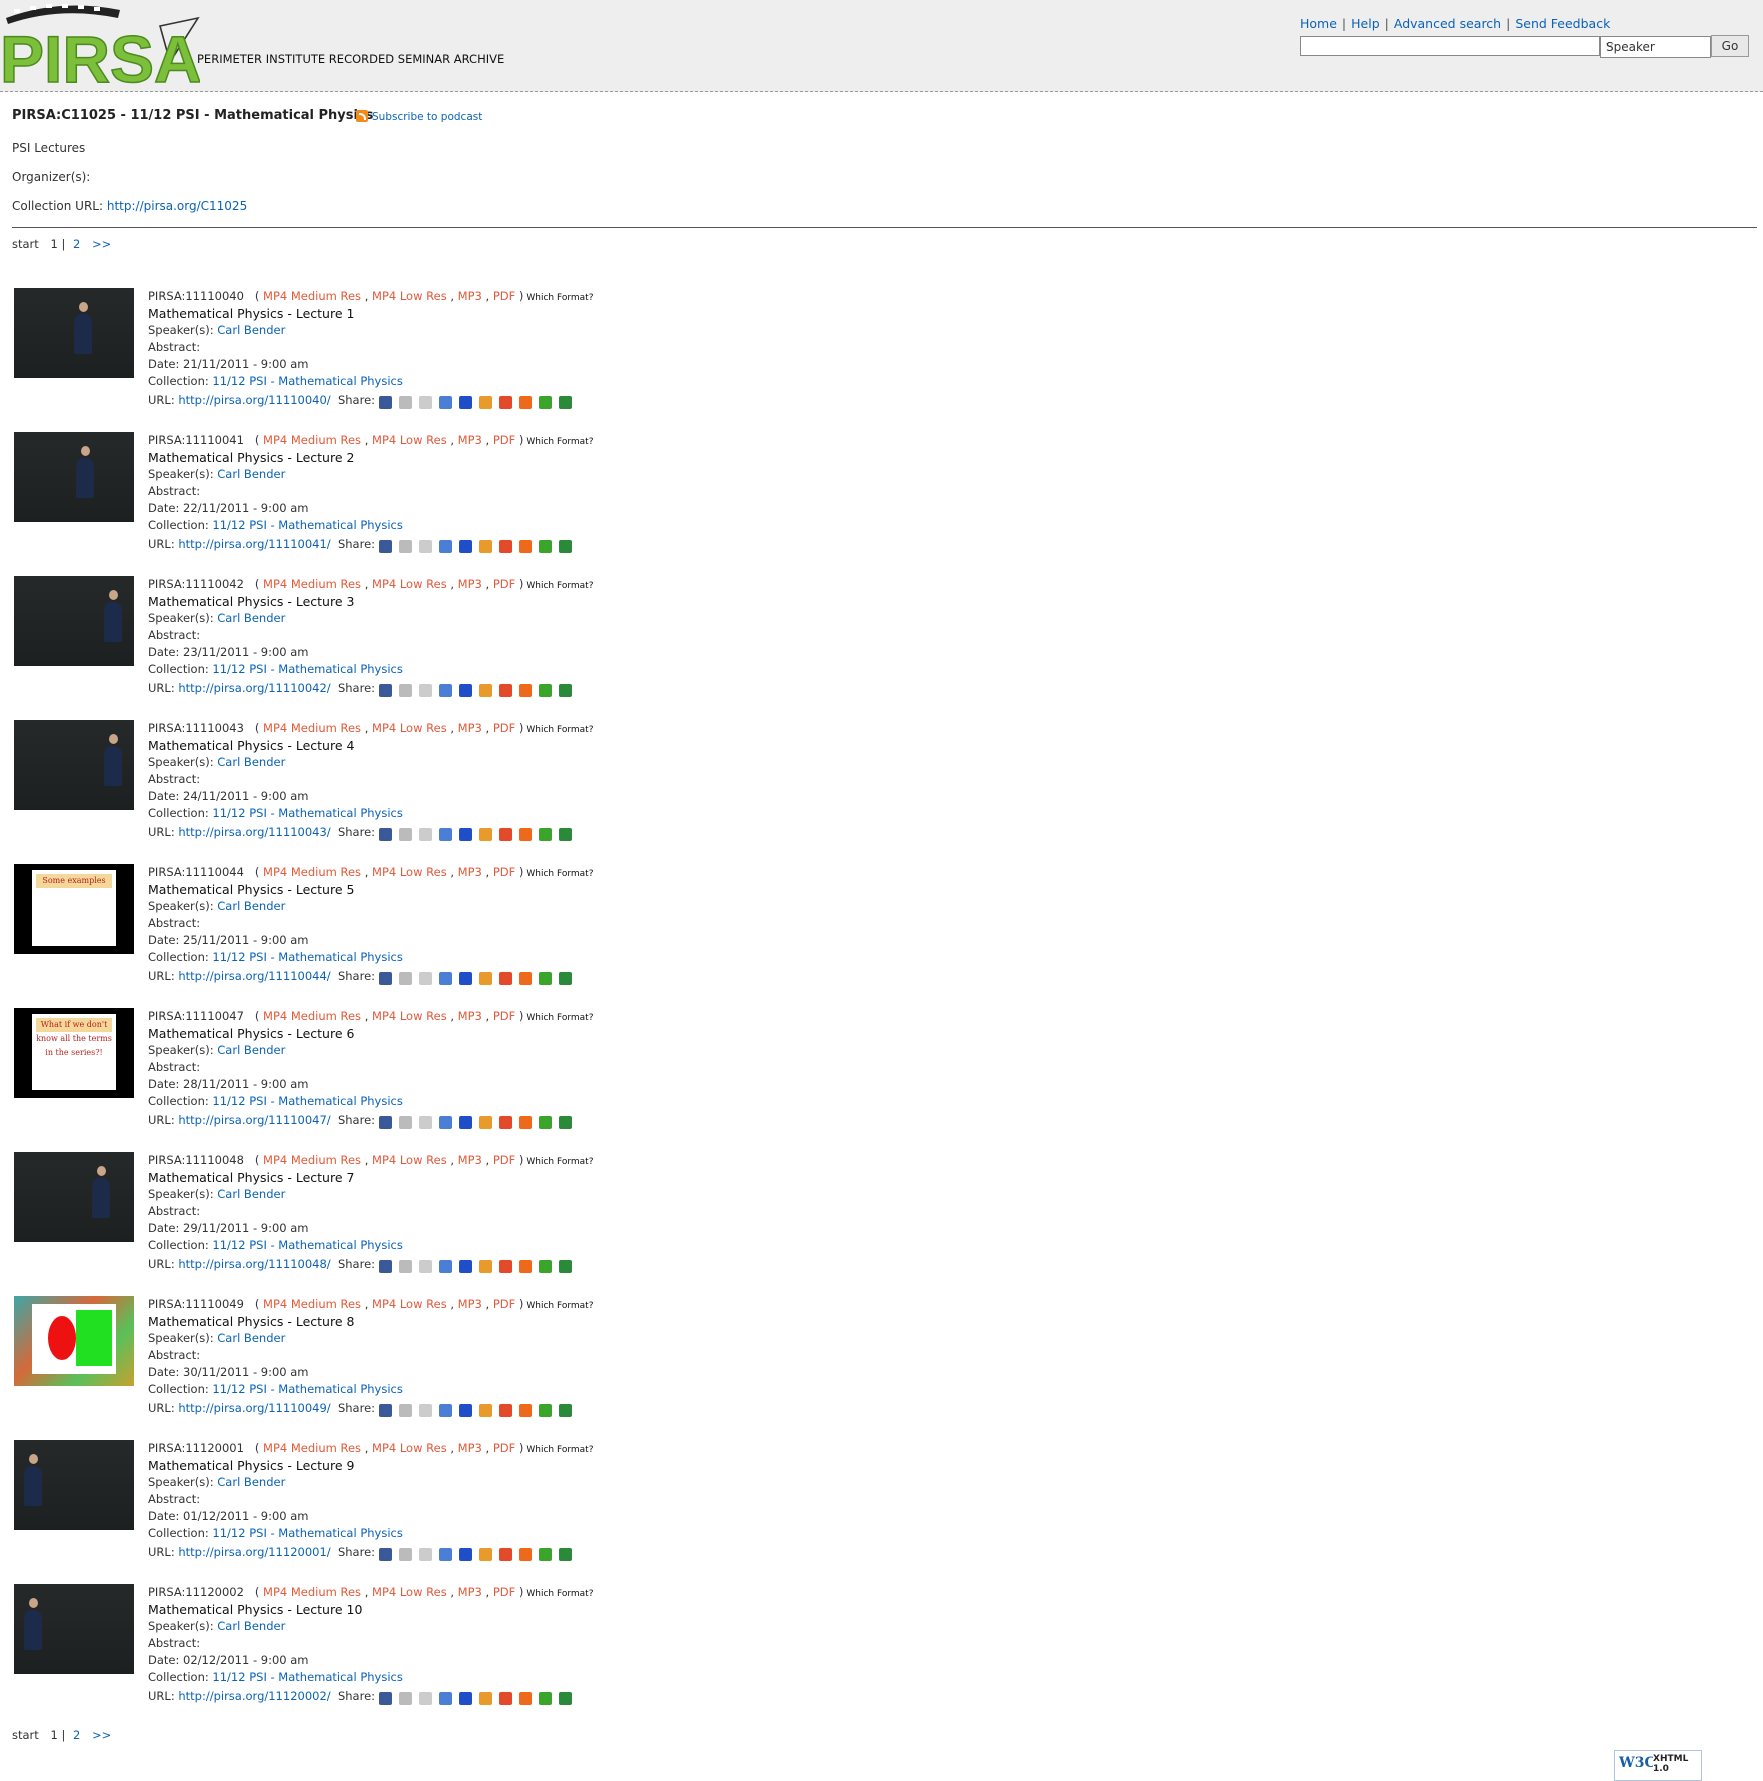 This screenshot has width=1763, height=1781. What do you see at coordinates (1562, 23) in the screenshot?
I see `send-feedback-link: Send Feedback` at bounding box center [1562, 23].